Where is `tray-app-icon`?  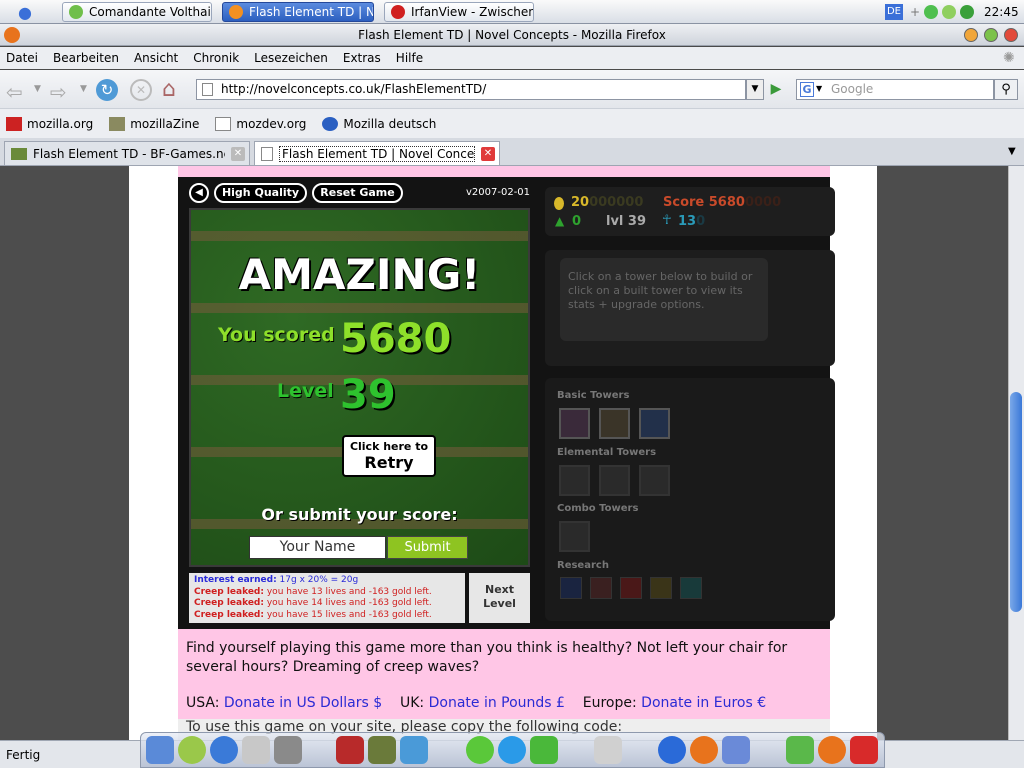 tray-app-icon is located at coordinates (931, 12).